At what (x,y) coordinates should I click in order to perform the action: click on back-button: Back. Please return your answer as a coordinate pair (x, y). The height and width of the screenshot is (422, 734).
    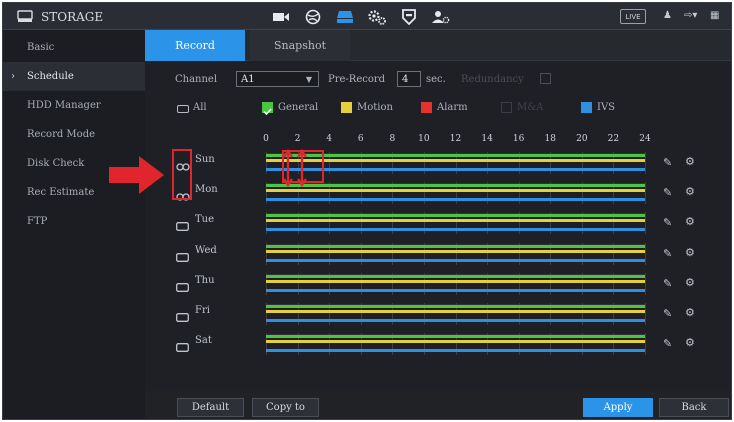
    Looking at the image, I should click on (694, 407).